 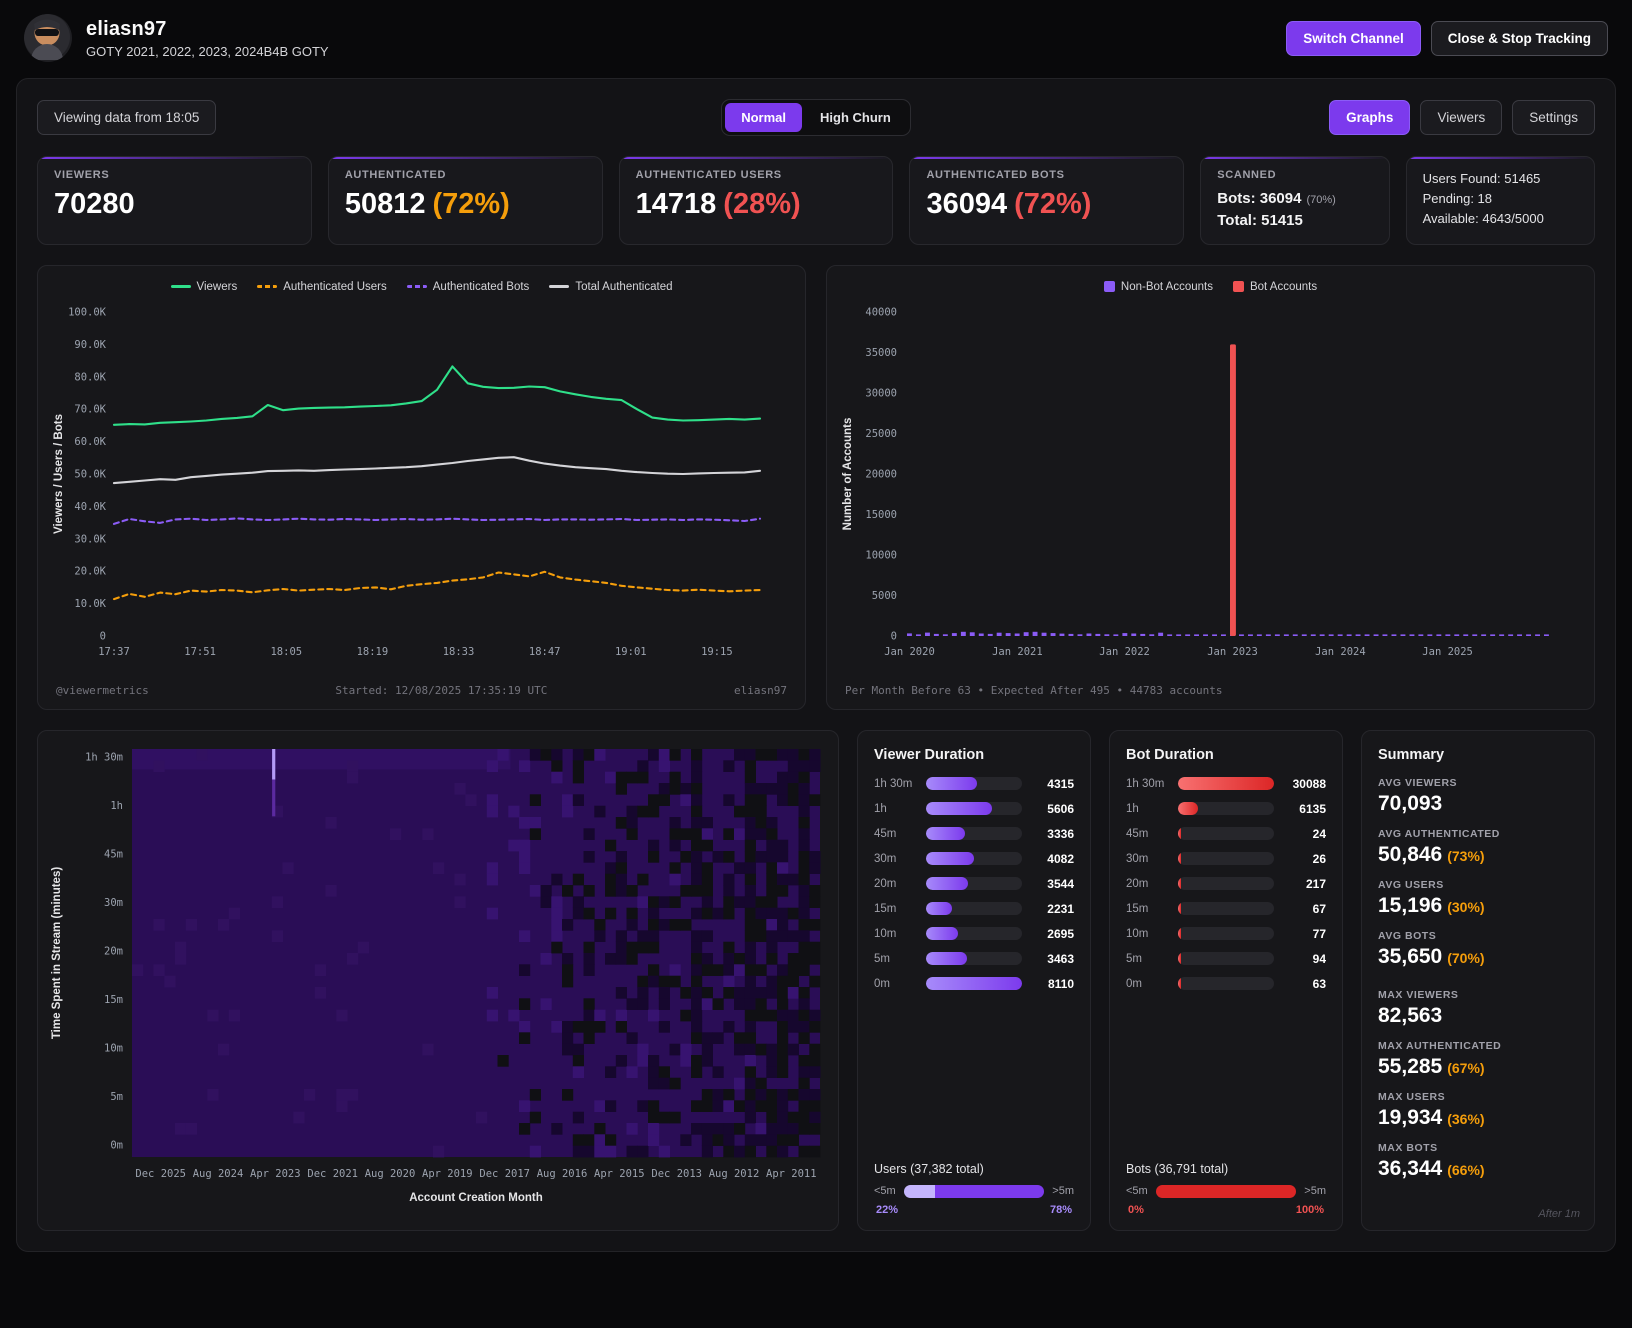 What do you see at coordinates (881, 353) in the screenshot?
I see `svg-text: 35000` at bounding box center [881, 353].